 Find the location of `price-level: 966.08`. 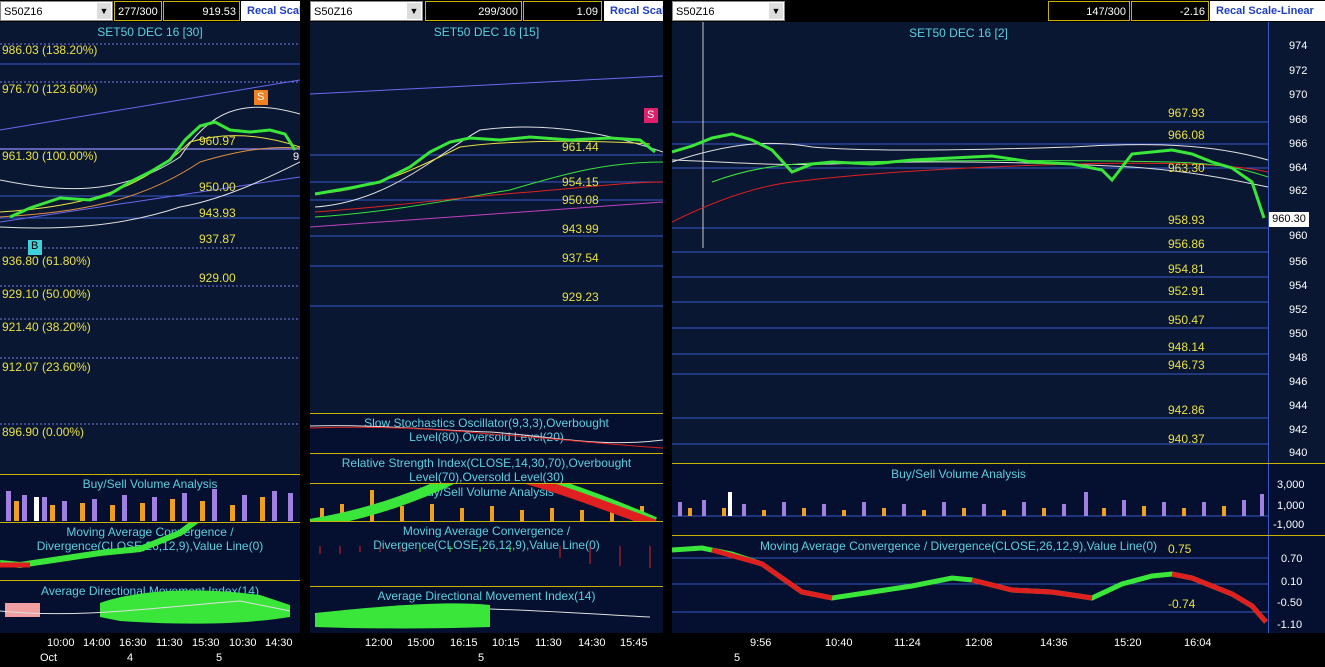

price-level: 966.08 is located at coordinates (1186, 135).